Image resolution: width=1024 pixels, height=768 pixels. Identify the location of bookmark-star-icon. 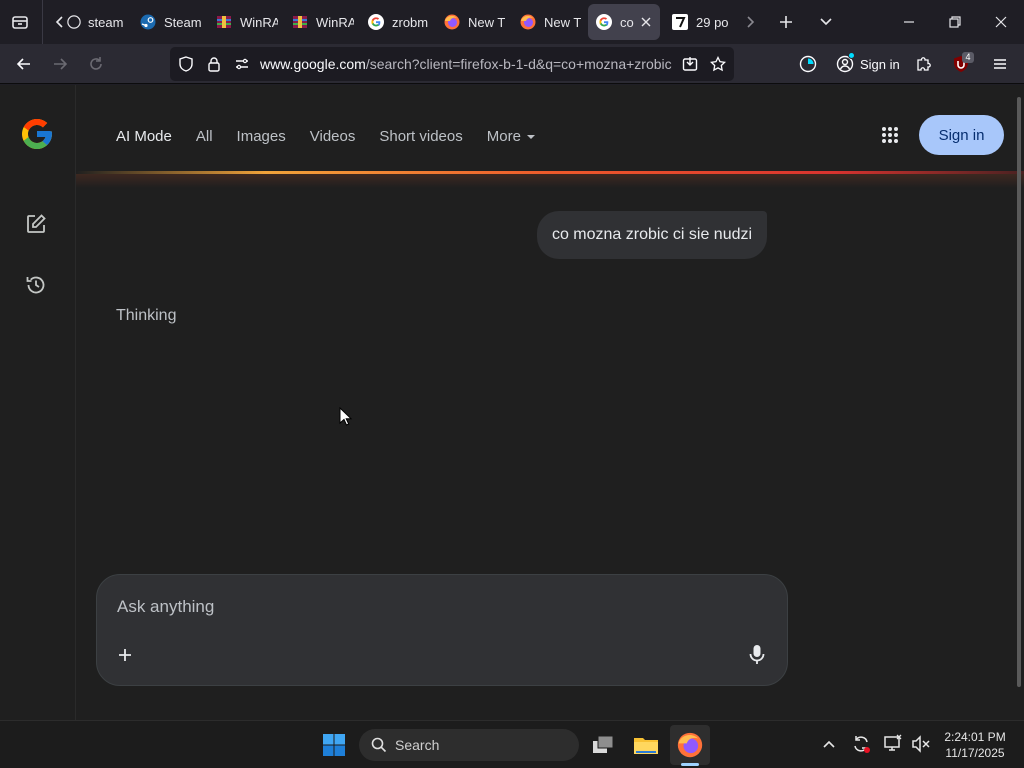
(718, 64).